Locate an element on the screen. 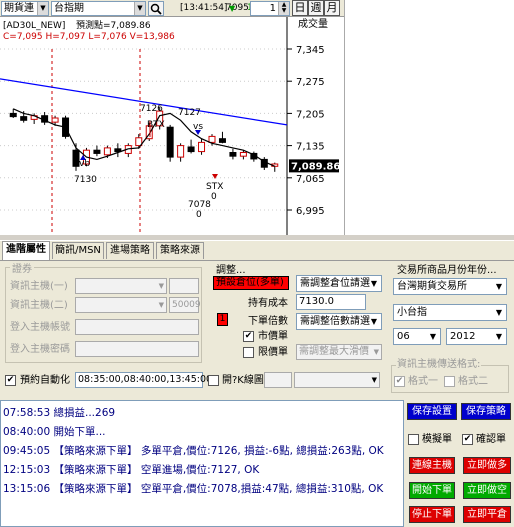 This screenshot has width=514, height=527. auto-schedule-checkbox: ✔ is located at coordinates (10, 380).